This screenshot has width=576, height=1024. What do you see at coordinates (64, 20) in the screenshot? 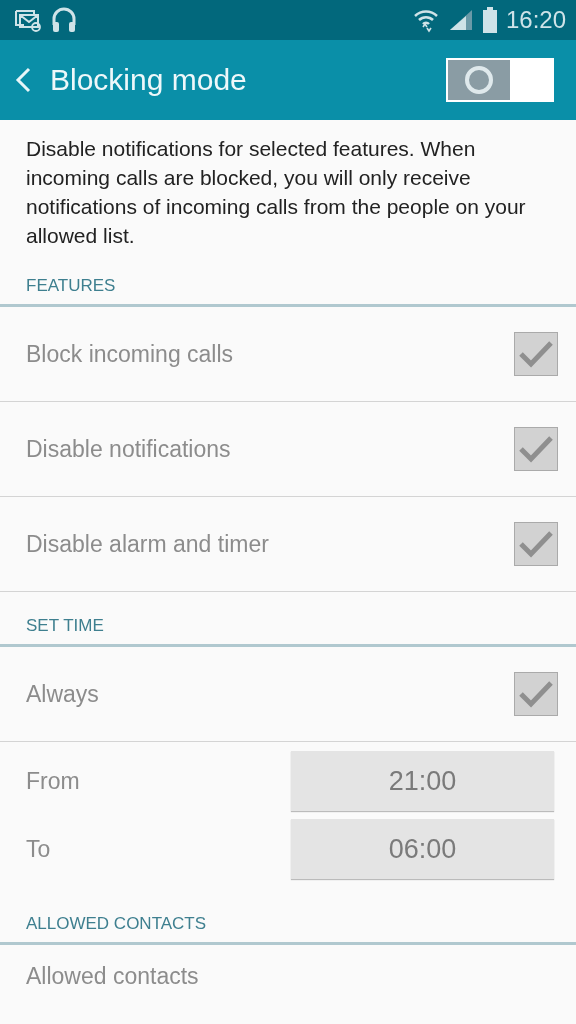
I see `headphones-icon` at bounding box center [64, 20].